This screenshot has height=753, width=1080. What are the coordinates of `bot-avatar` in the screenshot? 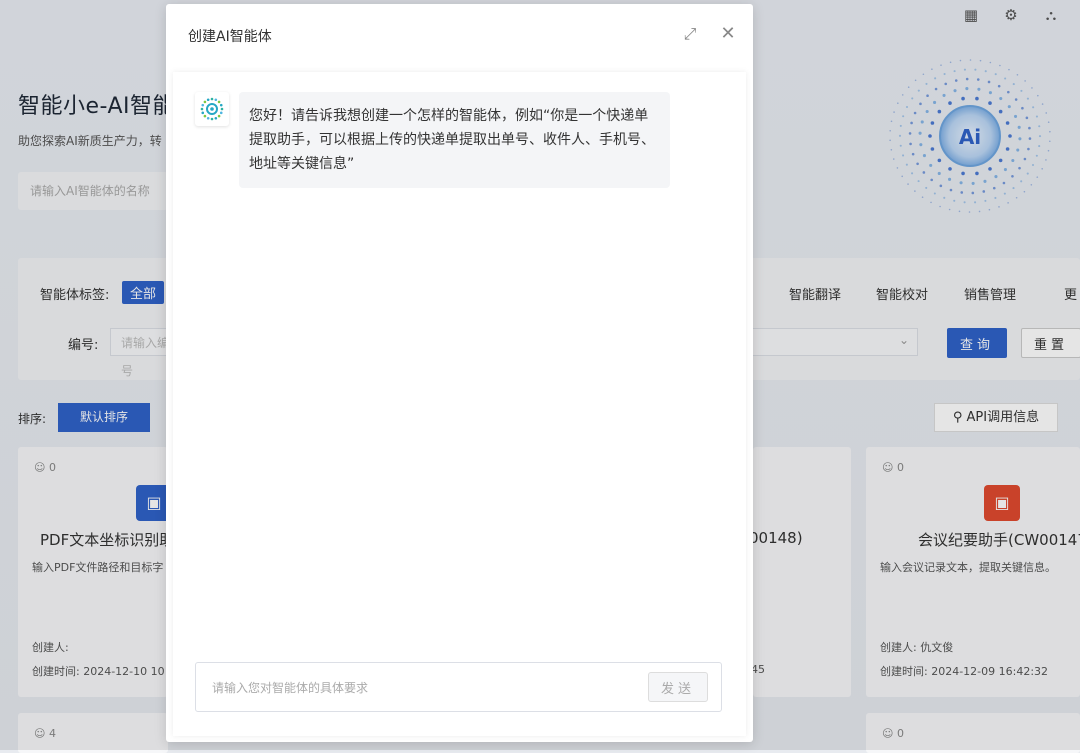 It's located at (212, 109).